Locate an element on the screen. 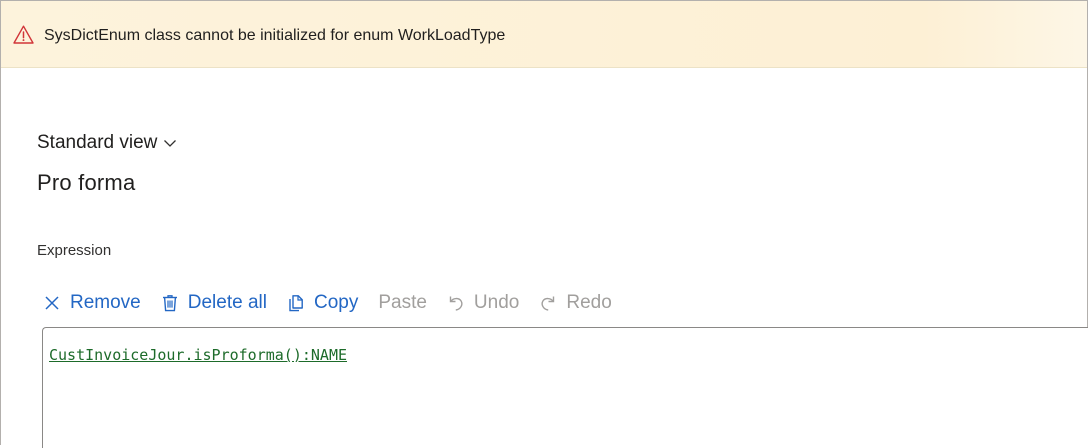  chevron-down-icon is located at coordinates (170, 143).